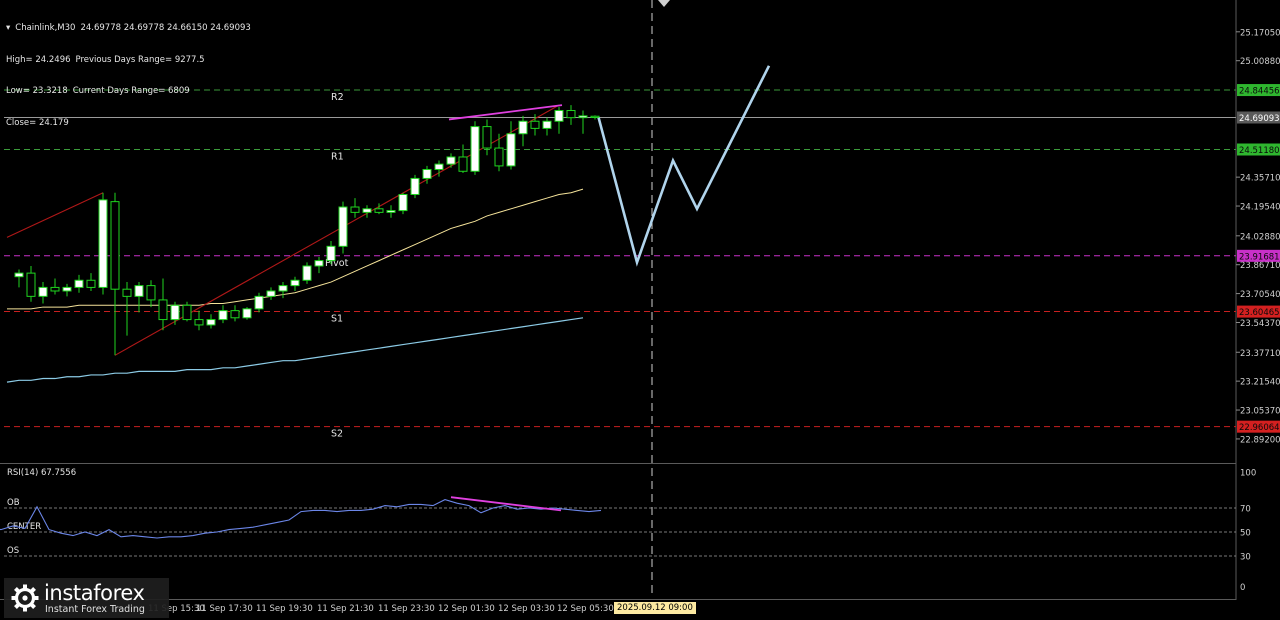 Image resolution: width=1280 pixels, height=620 pixels. I want to click on price-tick-label: 24.02880, so click(1260, 237).